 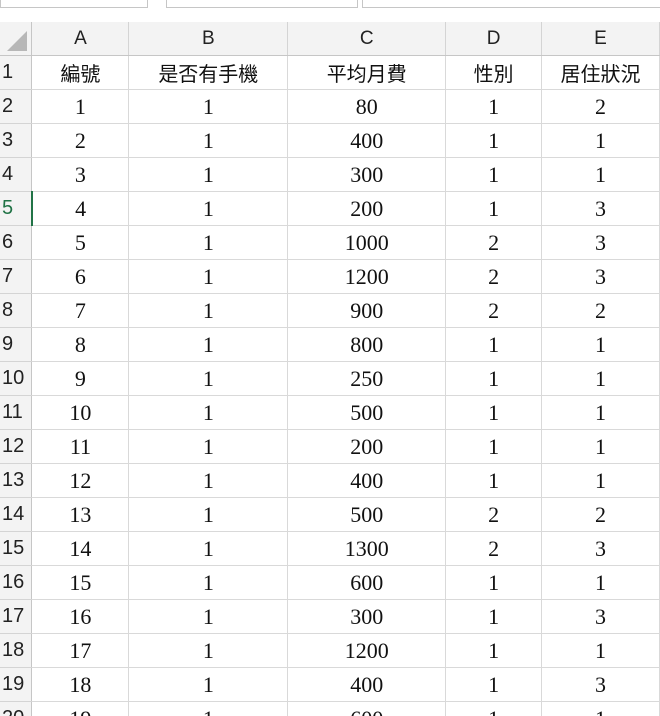 I want to click on cell: 7, so click(x=80, y=310).